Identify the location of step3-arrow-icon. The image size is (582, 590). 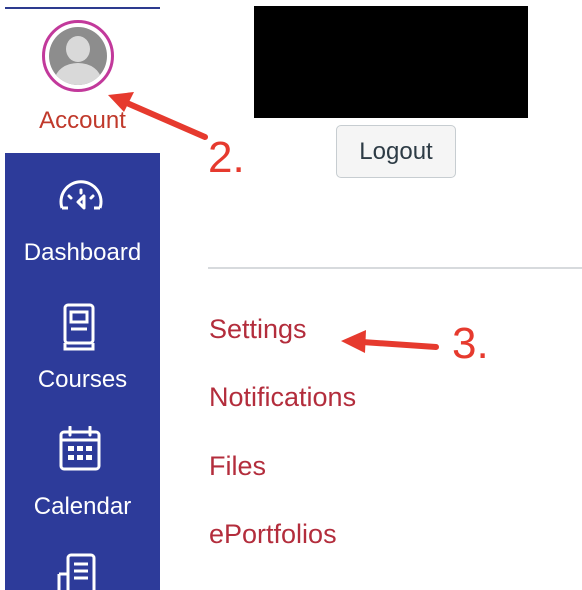
(390, 341).